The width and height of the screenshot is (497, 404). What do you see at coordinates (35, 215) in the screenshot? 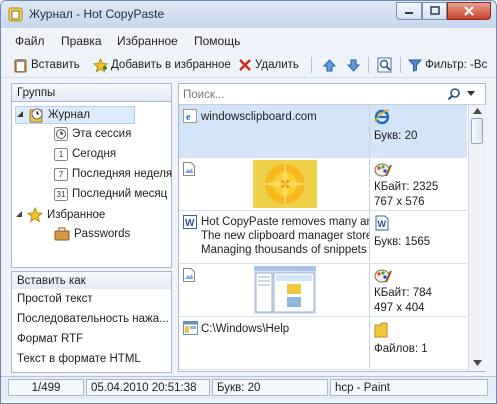
I see `star-icon` at bounding box center [35, 215].